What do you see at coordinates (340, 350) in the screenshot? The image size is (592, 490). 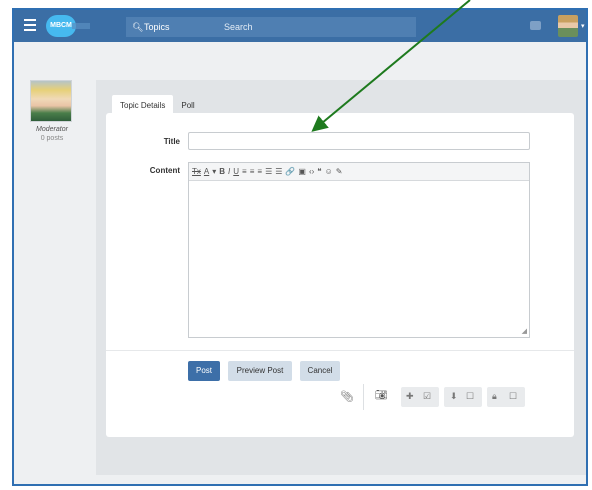 I see `form-divider` at bounding box center [340, 350].